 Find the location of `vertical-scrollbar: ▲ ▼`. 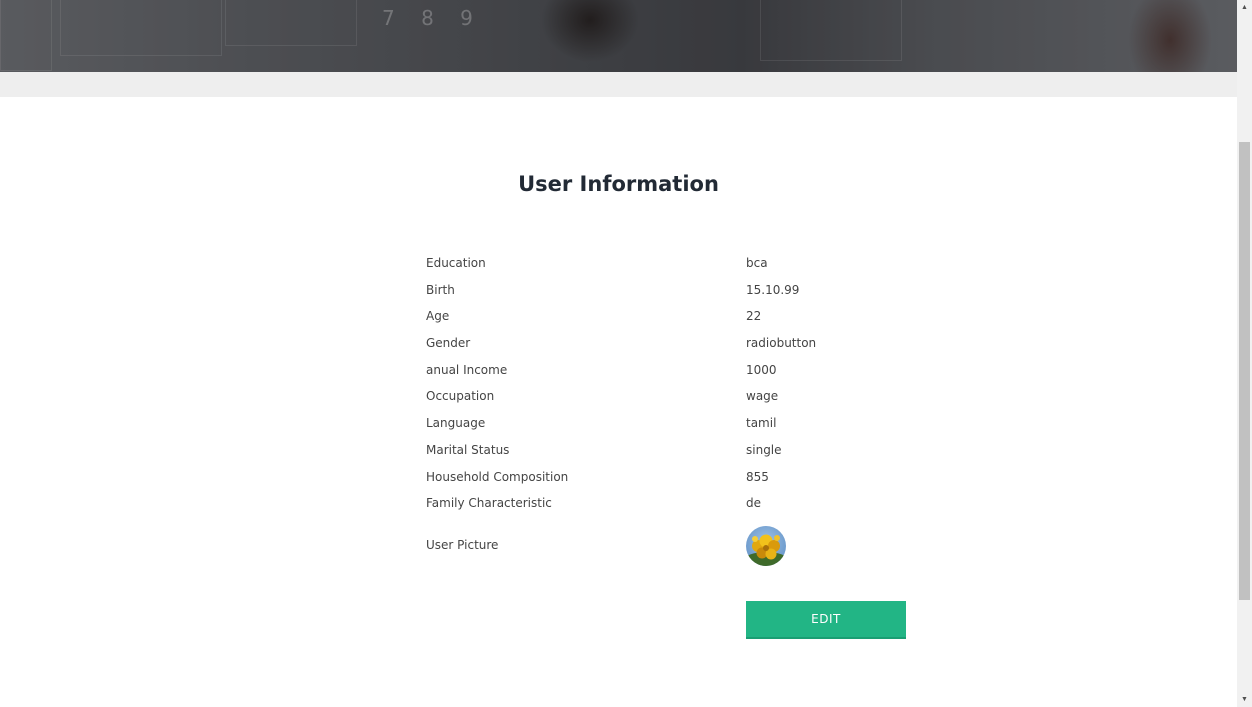

vertical-scrollbar: ▲ ▼ is located at coordinates (1244, 353).